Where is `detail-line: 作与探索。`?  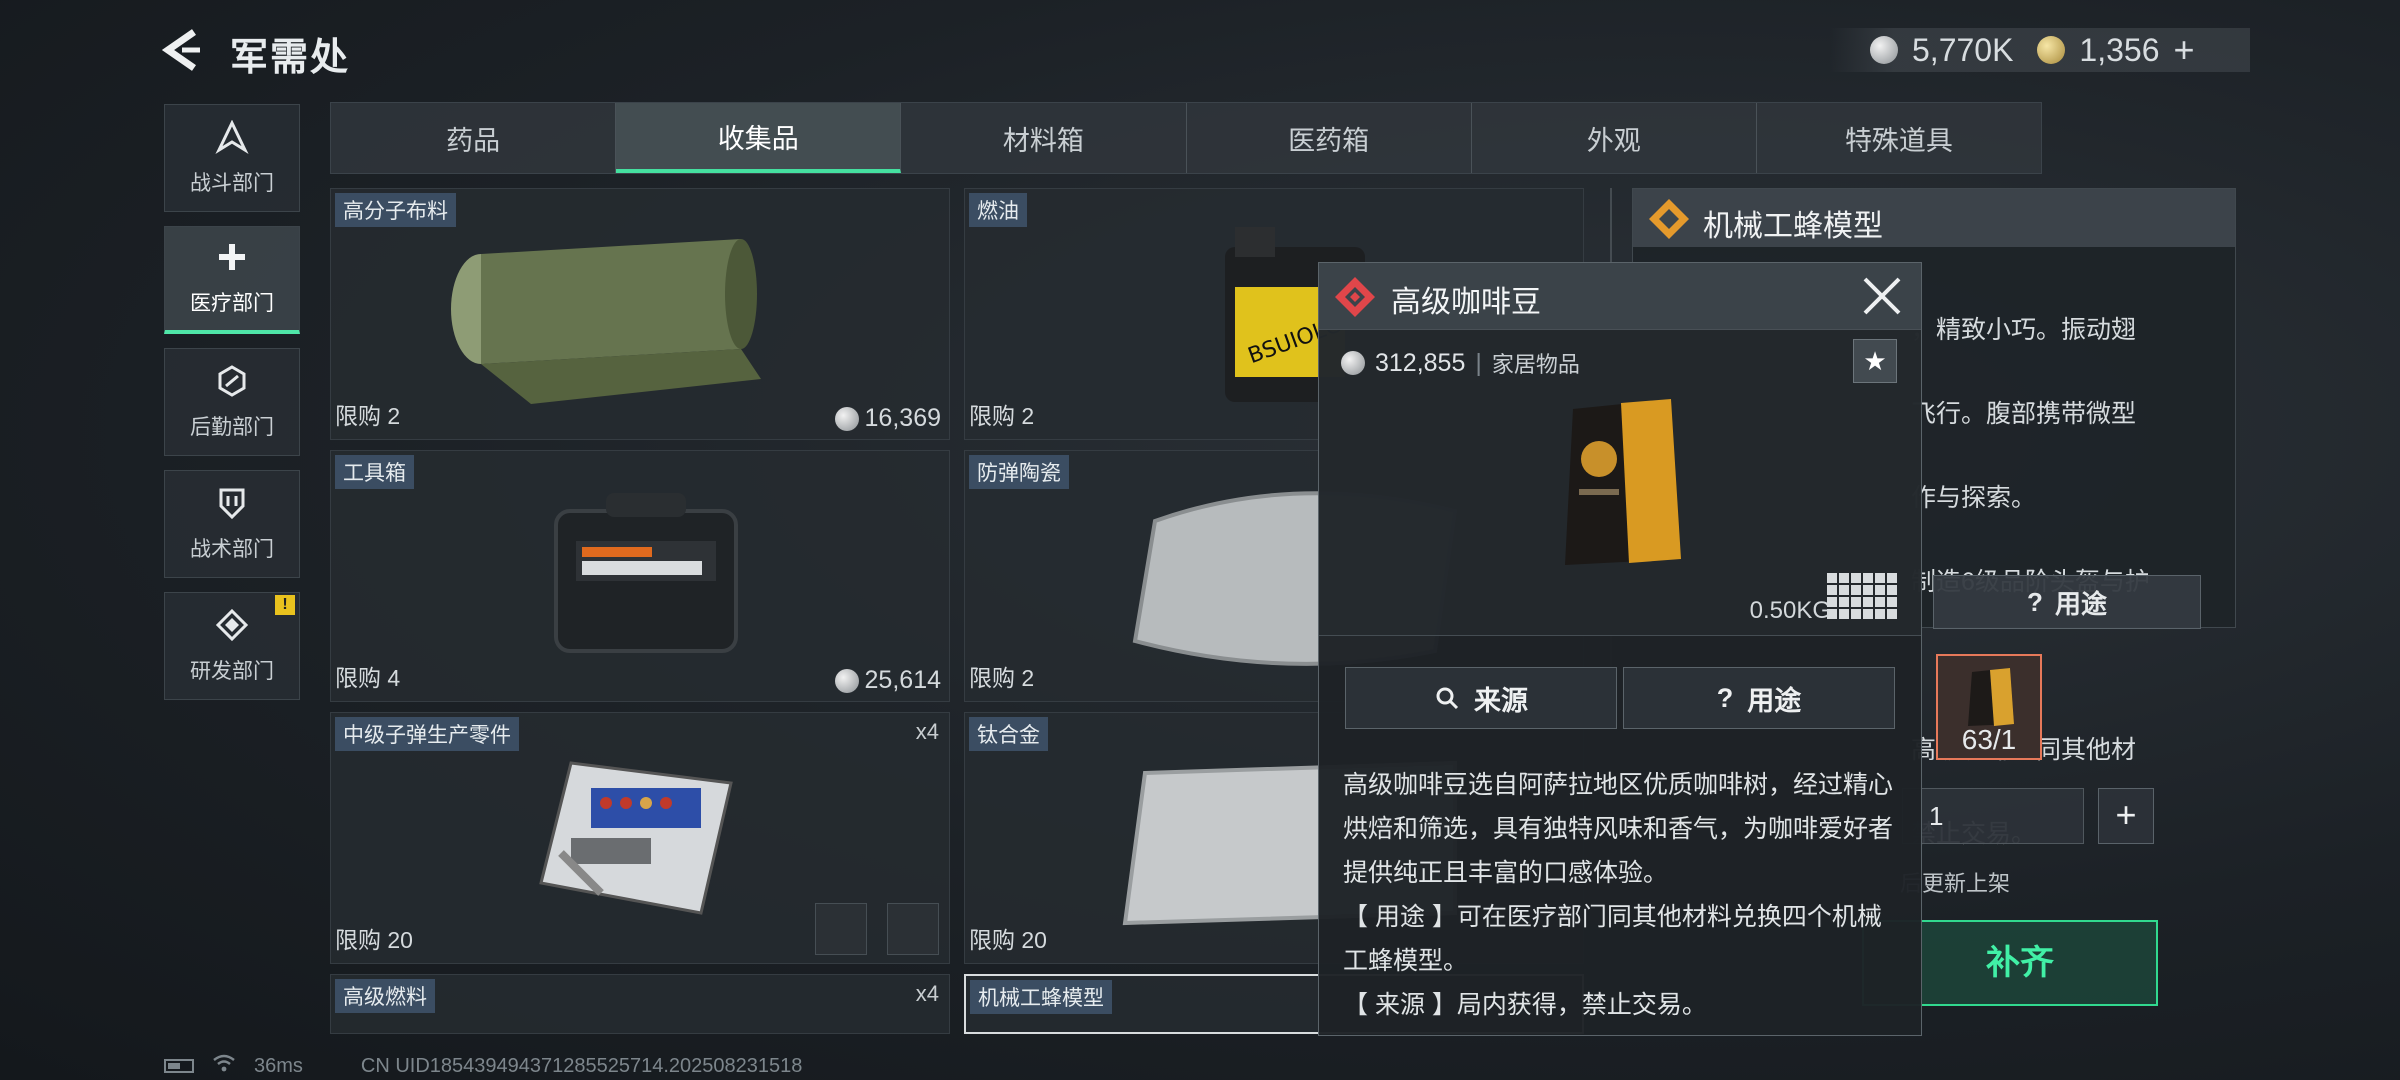 detail-line: 作与探索。 is located at coordinates (1974, 498).